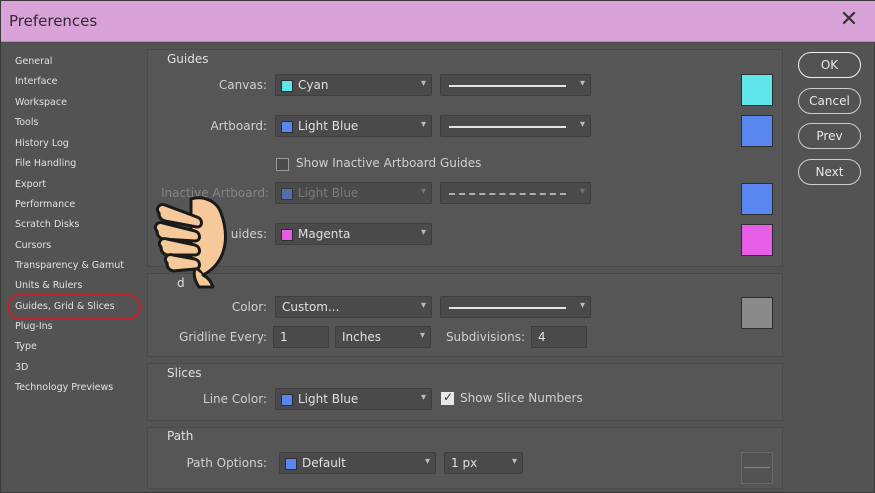 Image resolution: width=875 pixels, height=493 pixels. I want to click on inactive-artboard-color-select: Light Blue ▾, so click(353, 193).